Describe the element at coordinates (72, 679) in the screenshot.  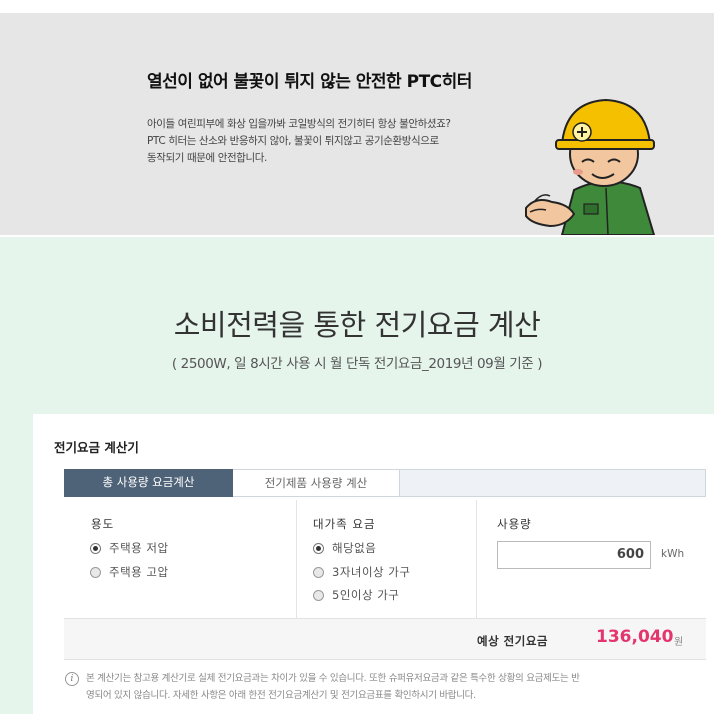
I see `info-icon: i` at that location.